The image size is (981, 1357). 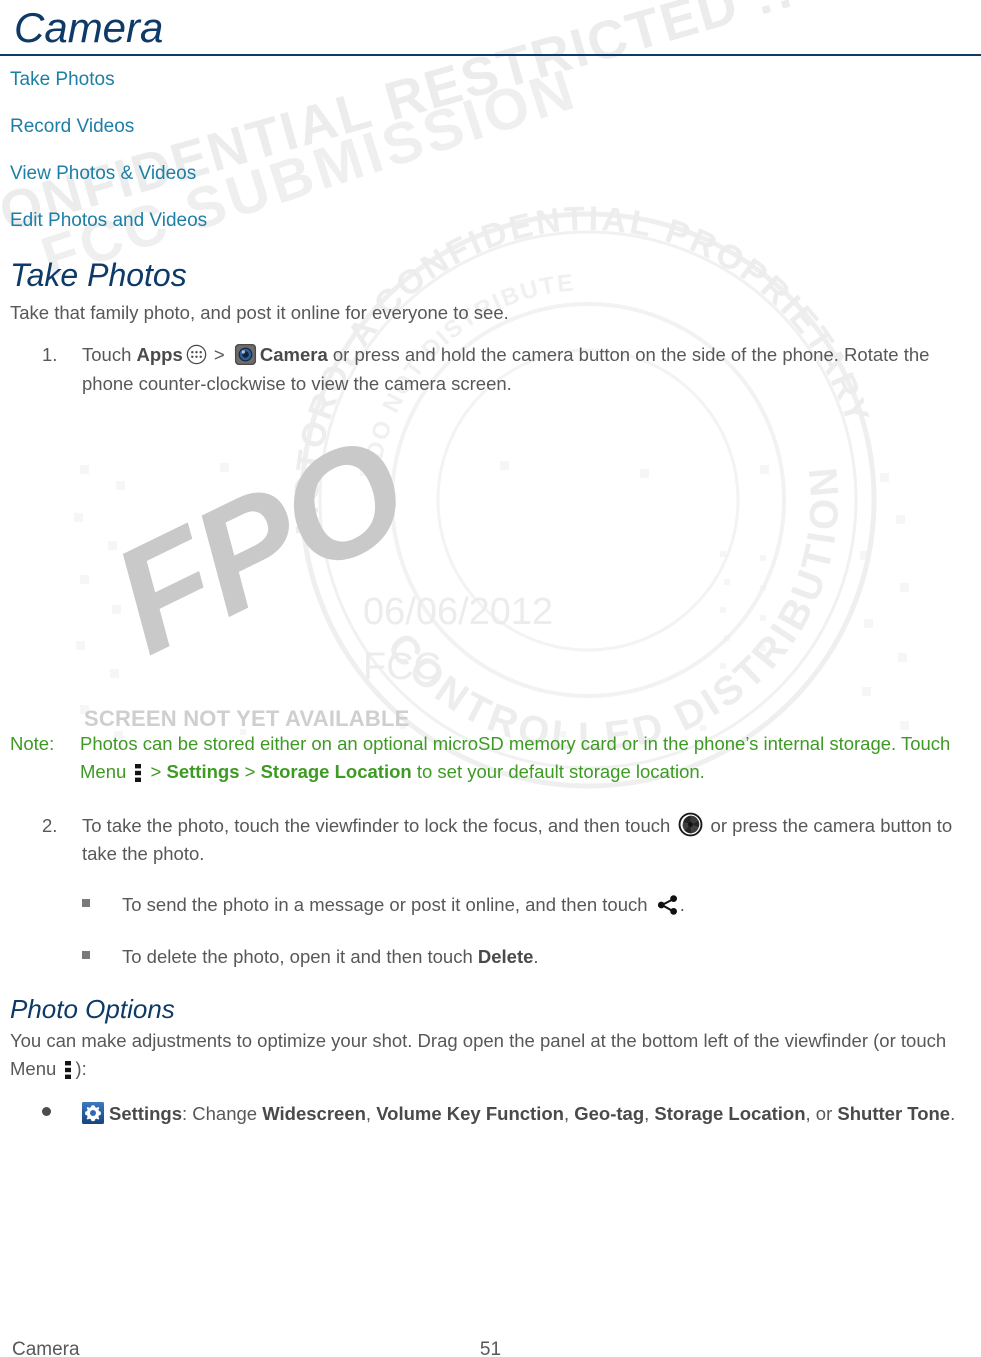 I want to click on section-heading-take-photos: Take Photos, so click(x=98, y=274).